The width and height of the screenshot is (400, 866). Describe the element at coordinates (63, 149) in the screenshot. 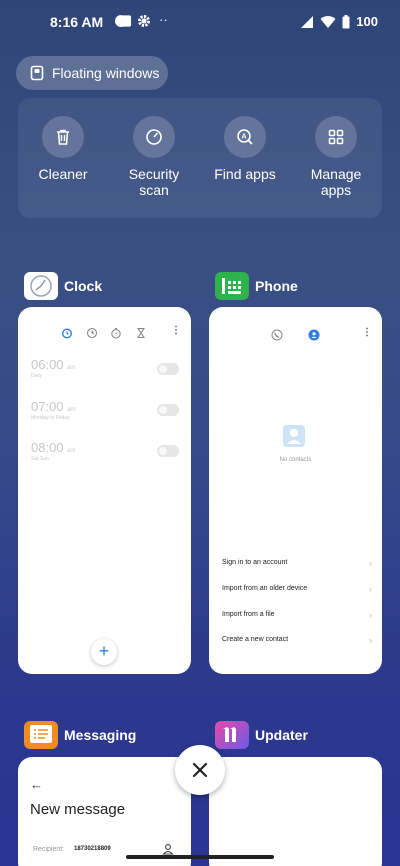

I see `cleaner-button: Cleaner` at that location.